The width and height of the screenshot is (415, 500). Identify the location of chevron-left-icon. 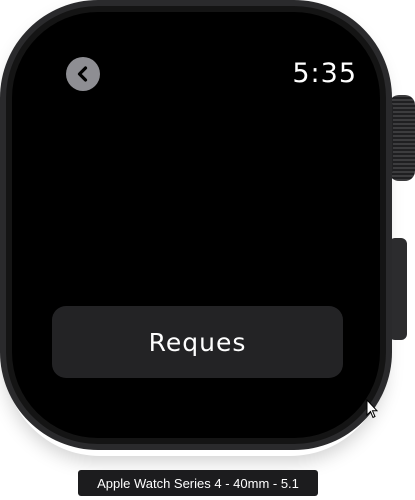
(82, 74).